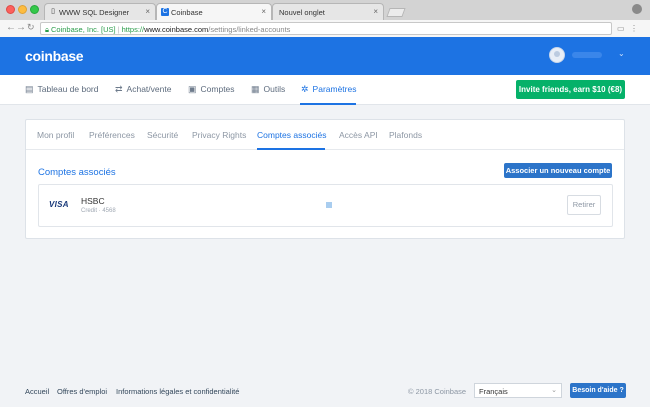 The width and height of the screenshot is (650, 407). What do you see at coordinates (162, 135) in the screenshot?
I see `tab-security: Sécurité` at bounding box center [162, 135].